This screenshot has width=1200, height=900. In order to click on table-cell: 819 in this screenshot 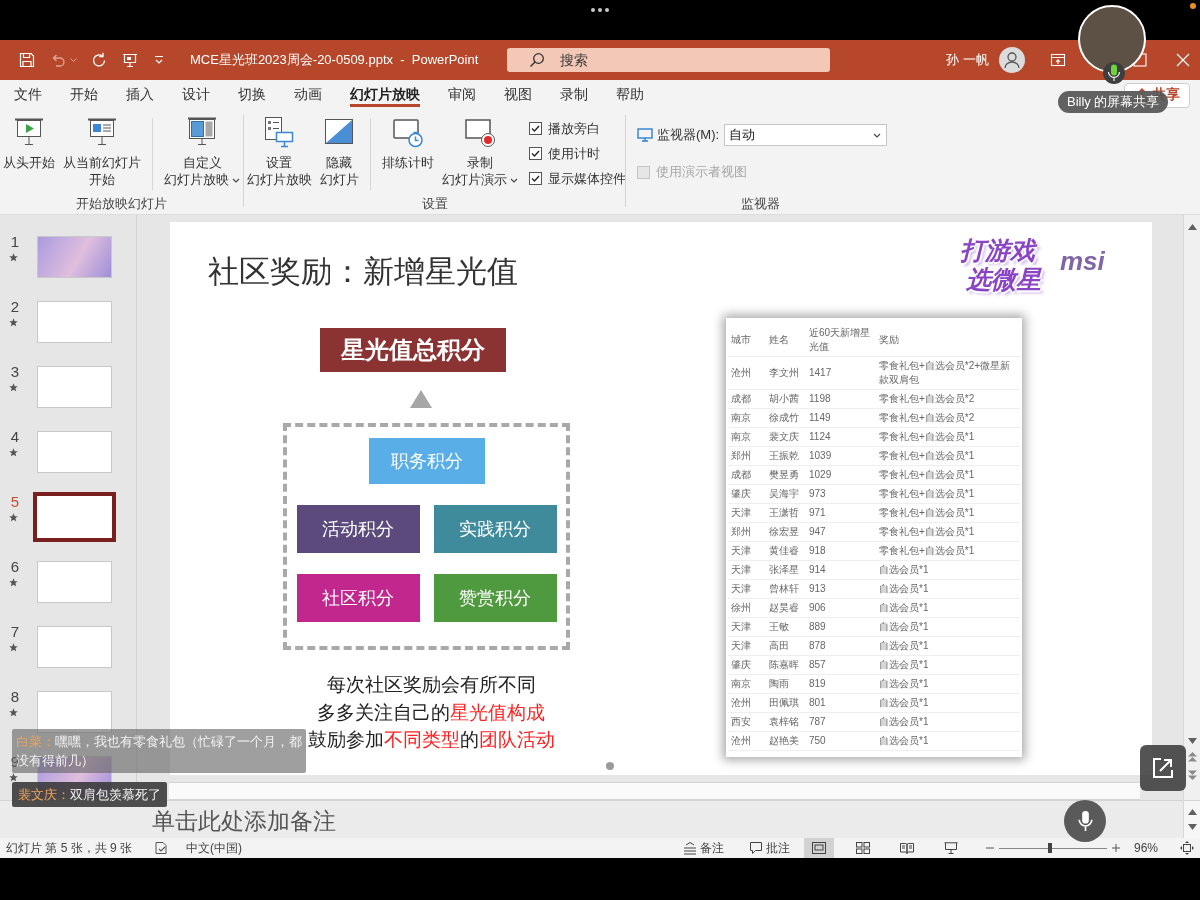, I will do `click(841, 684)`.